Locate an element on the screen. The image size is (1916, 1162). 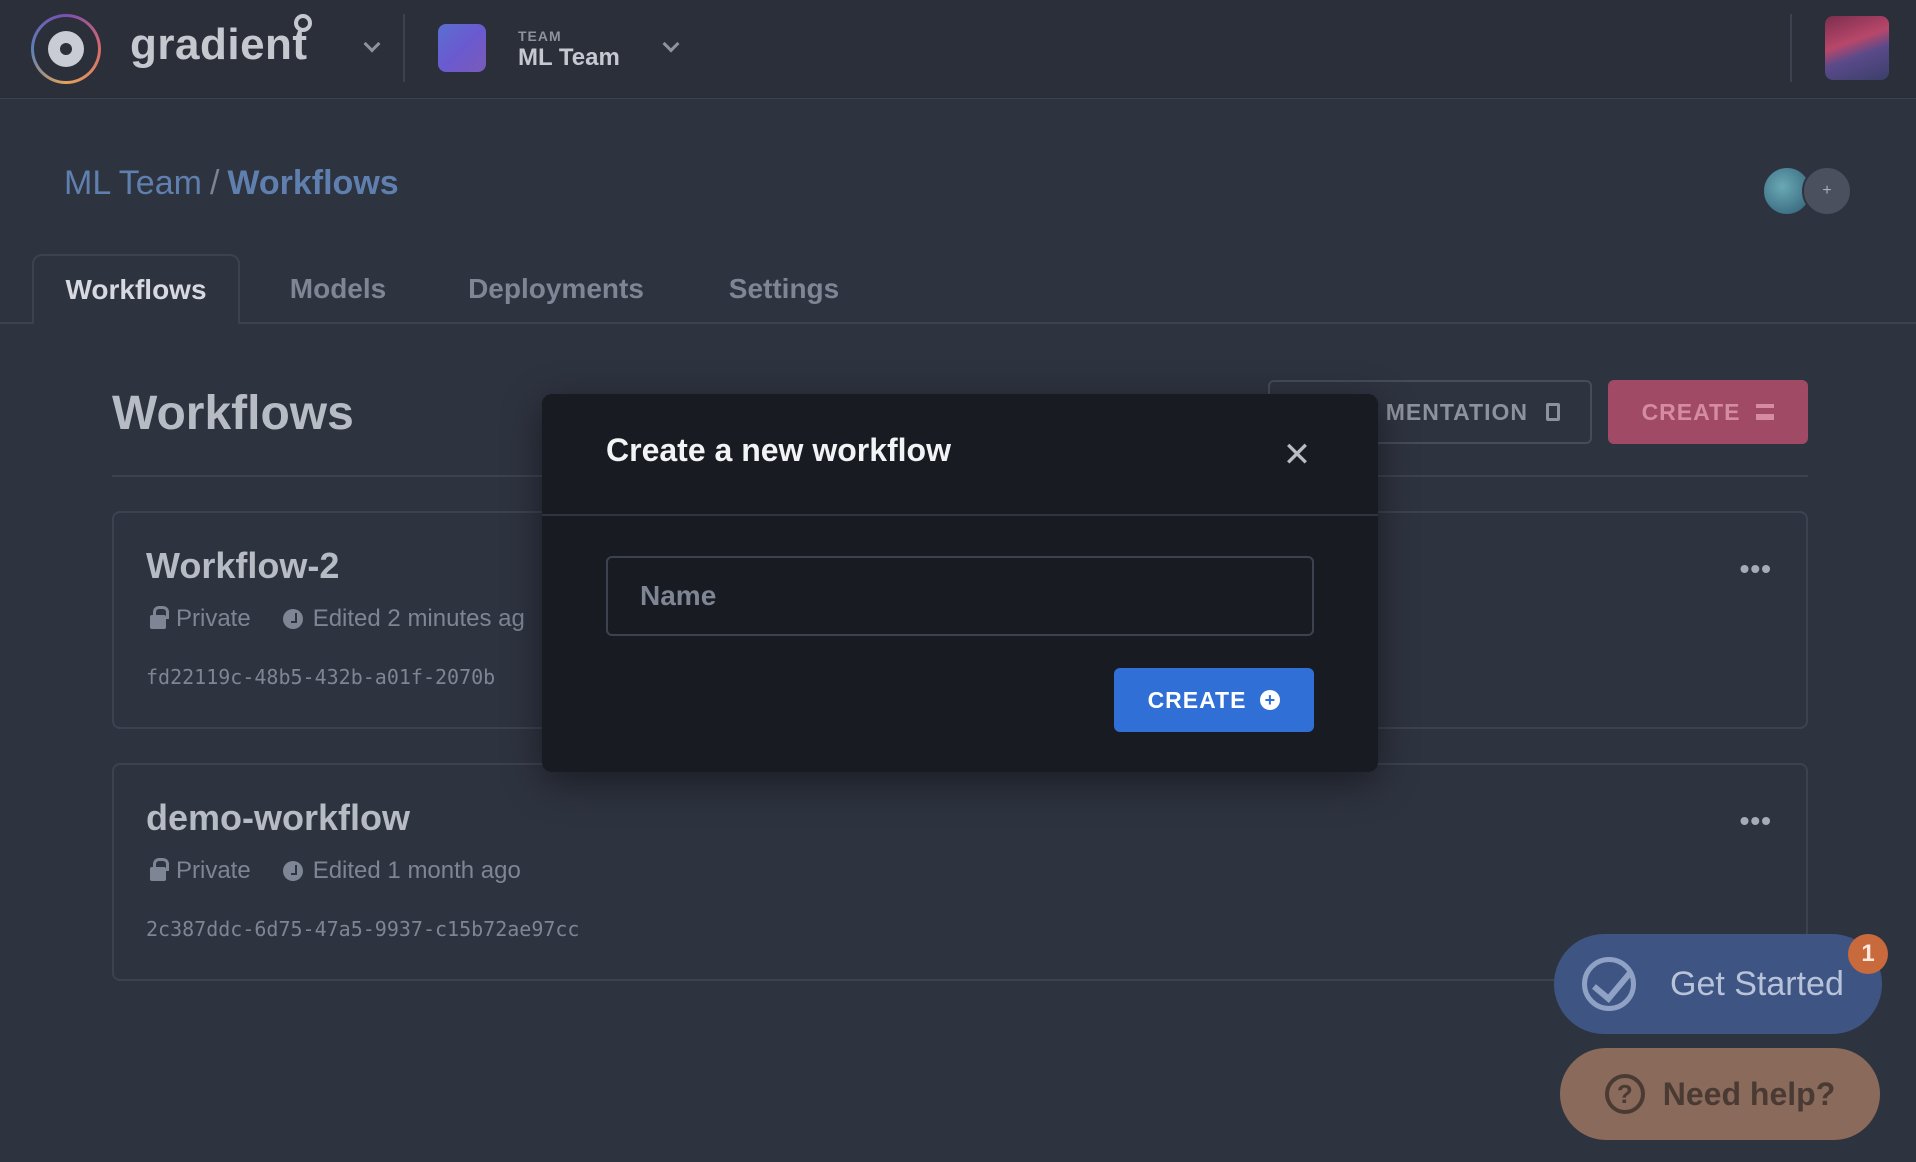
workflow-edited: Edited 2 minutes ag is located at coordinates (418, 618).